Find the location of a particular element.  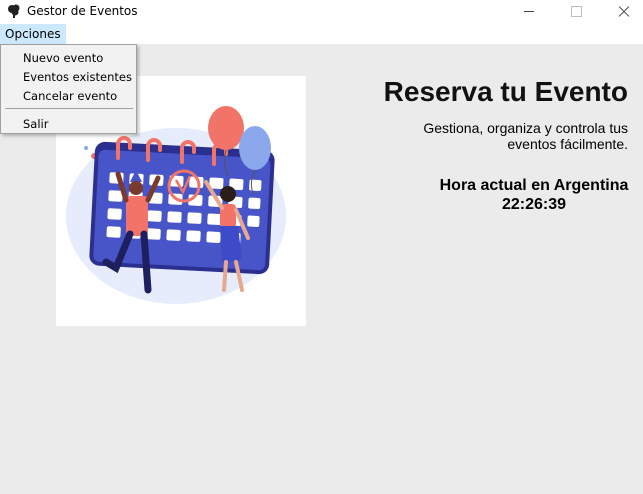

menu-item-salir: Salir is located at coordinates (35, 124).